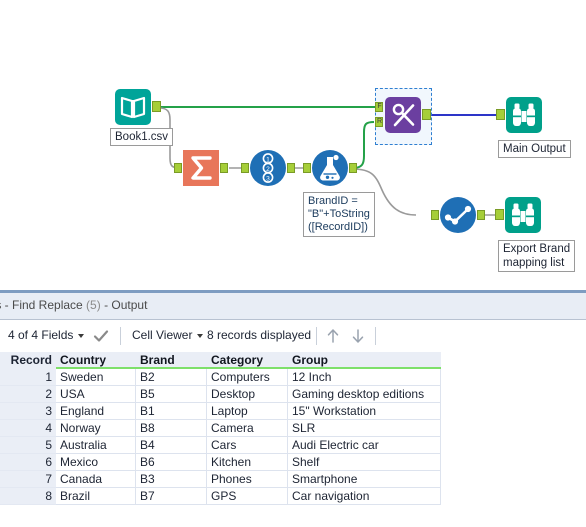 Image resolution: width=586 pixels, height=527 pixels. What do you see at coordinates (171, 462) in the screenshot?
I see `table-cell: B6` at bounding box center [171, 462].